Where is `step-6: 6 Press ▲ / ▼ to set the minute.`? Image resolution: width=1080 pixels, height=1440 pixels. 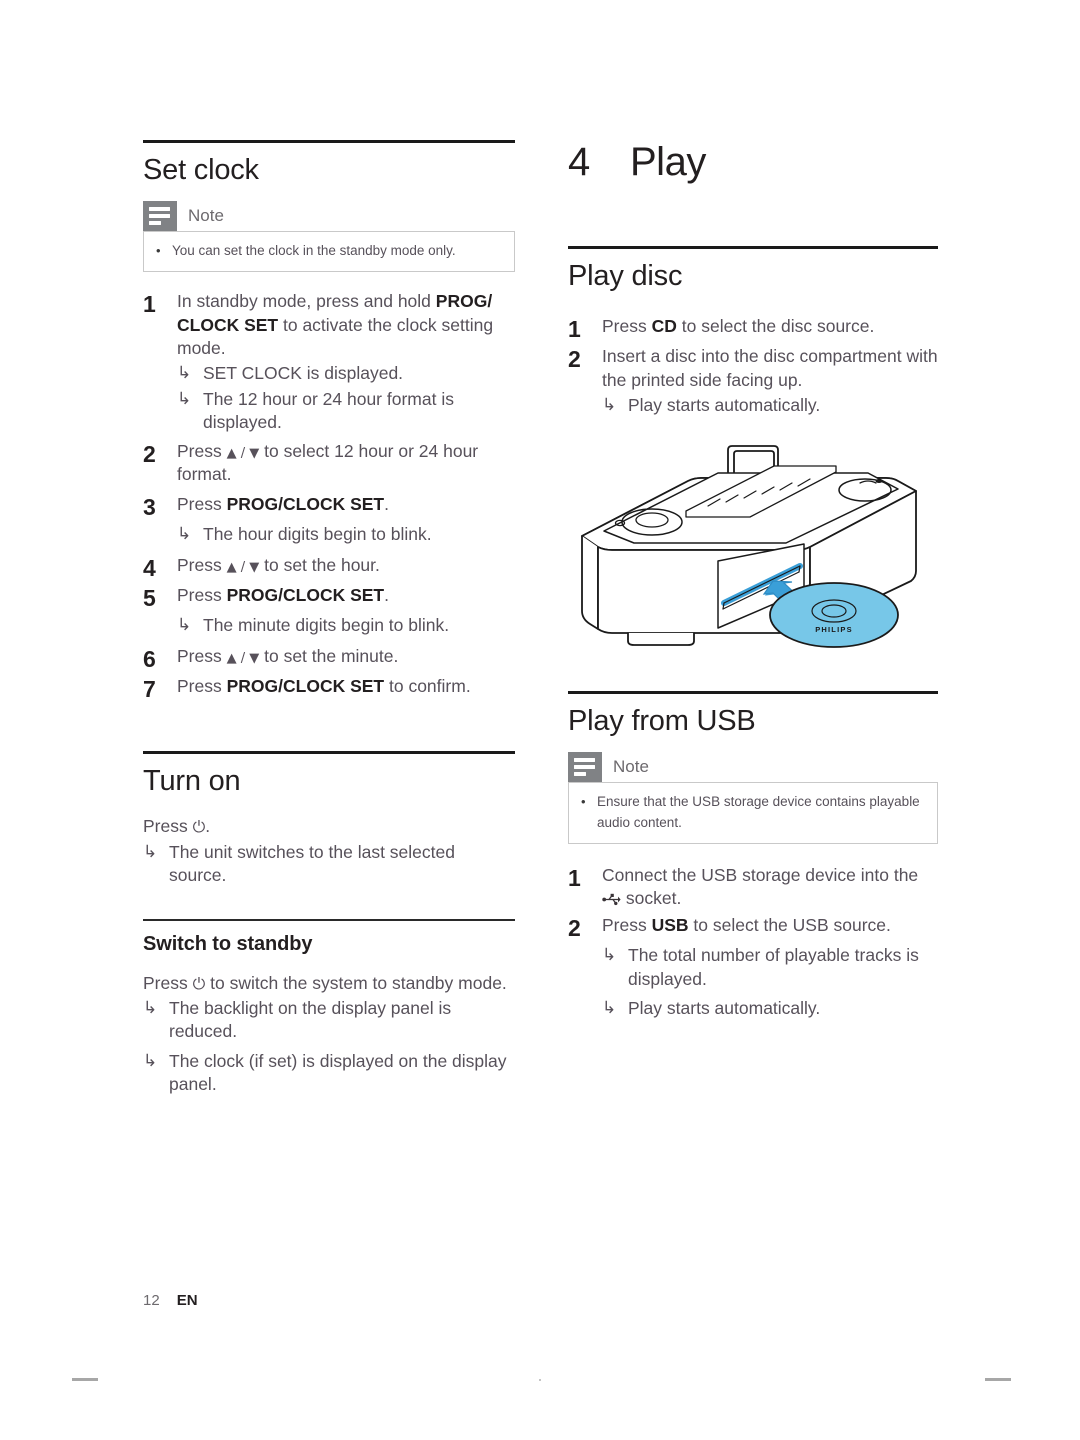
step-6: 6 Press ▲ / ▼ to set the minute. is located at coordinates (329, 659).